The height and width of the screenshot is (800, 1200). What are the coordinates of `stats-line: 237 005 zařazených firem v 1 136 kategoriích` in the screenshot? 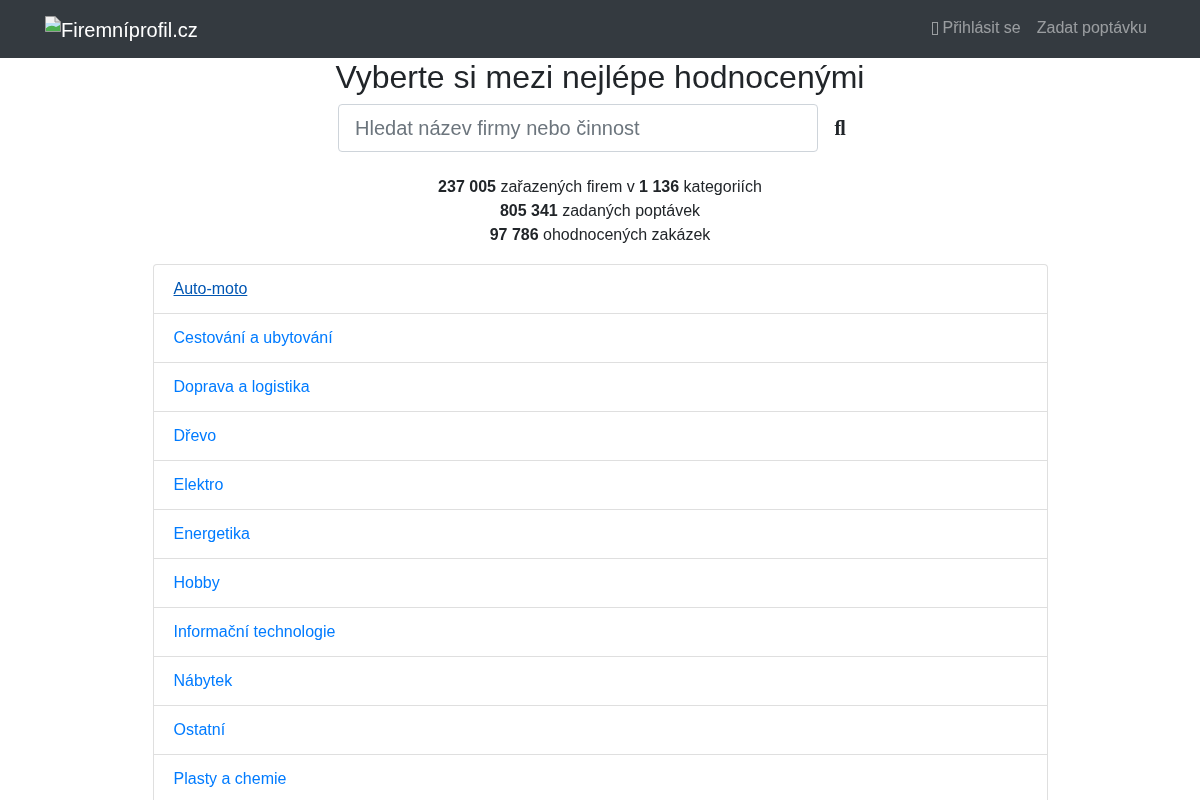 It's located at (600, 187).